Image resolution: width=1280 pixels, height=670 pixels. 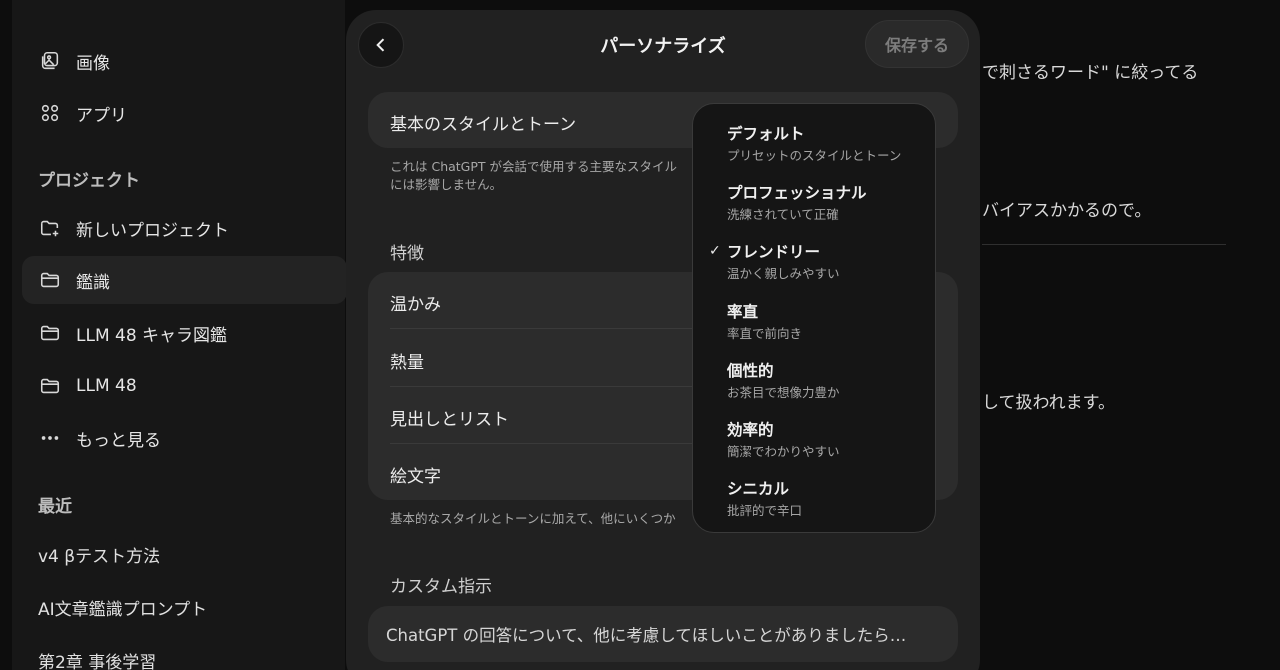 I want to click on sidebar-item-new-project: 新しいプロジェクト, so click(x=184, y=228).